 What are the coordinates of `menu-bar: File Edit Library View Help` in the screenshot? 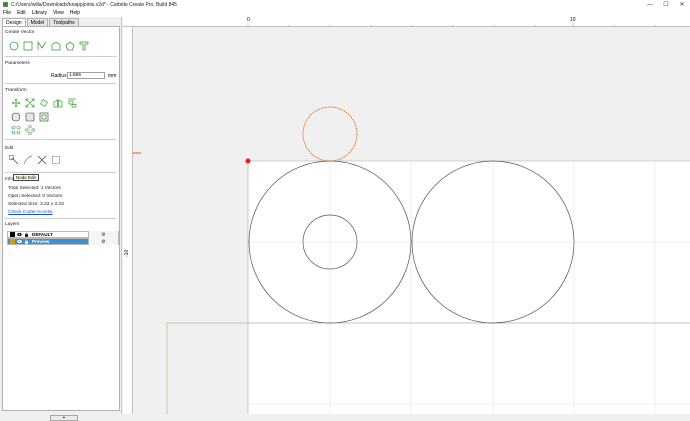 It's located at (345, 13).